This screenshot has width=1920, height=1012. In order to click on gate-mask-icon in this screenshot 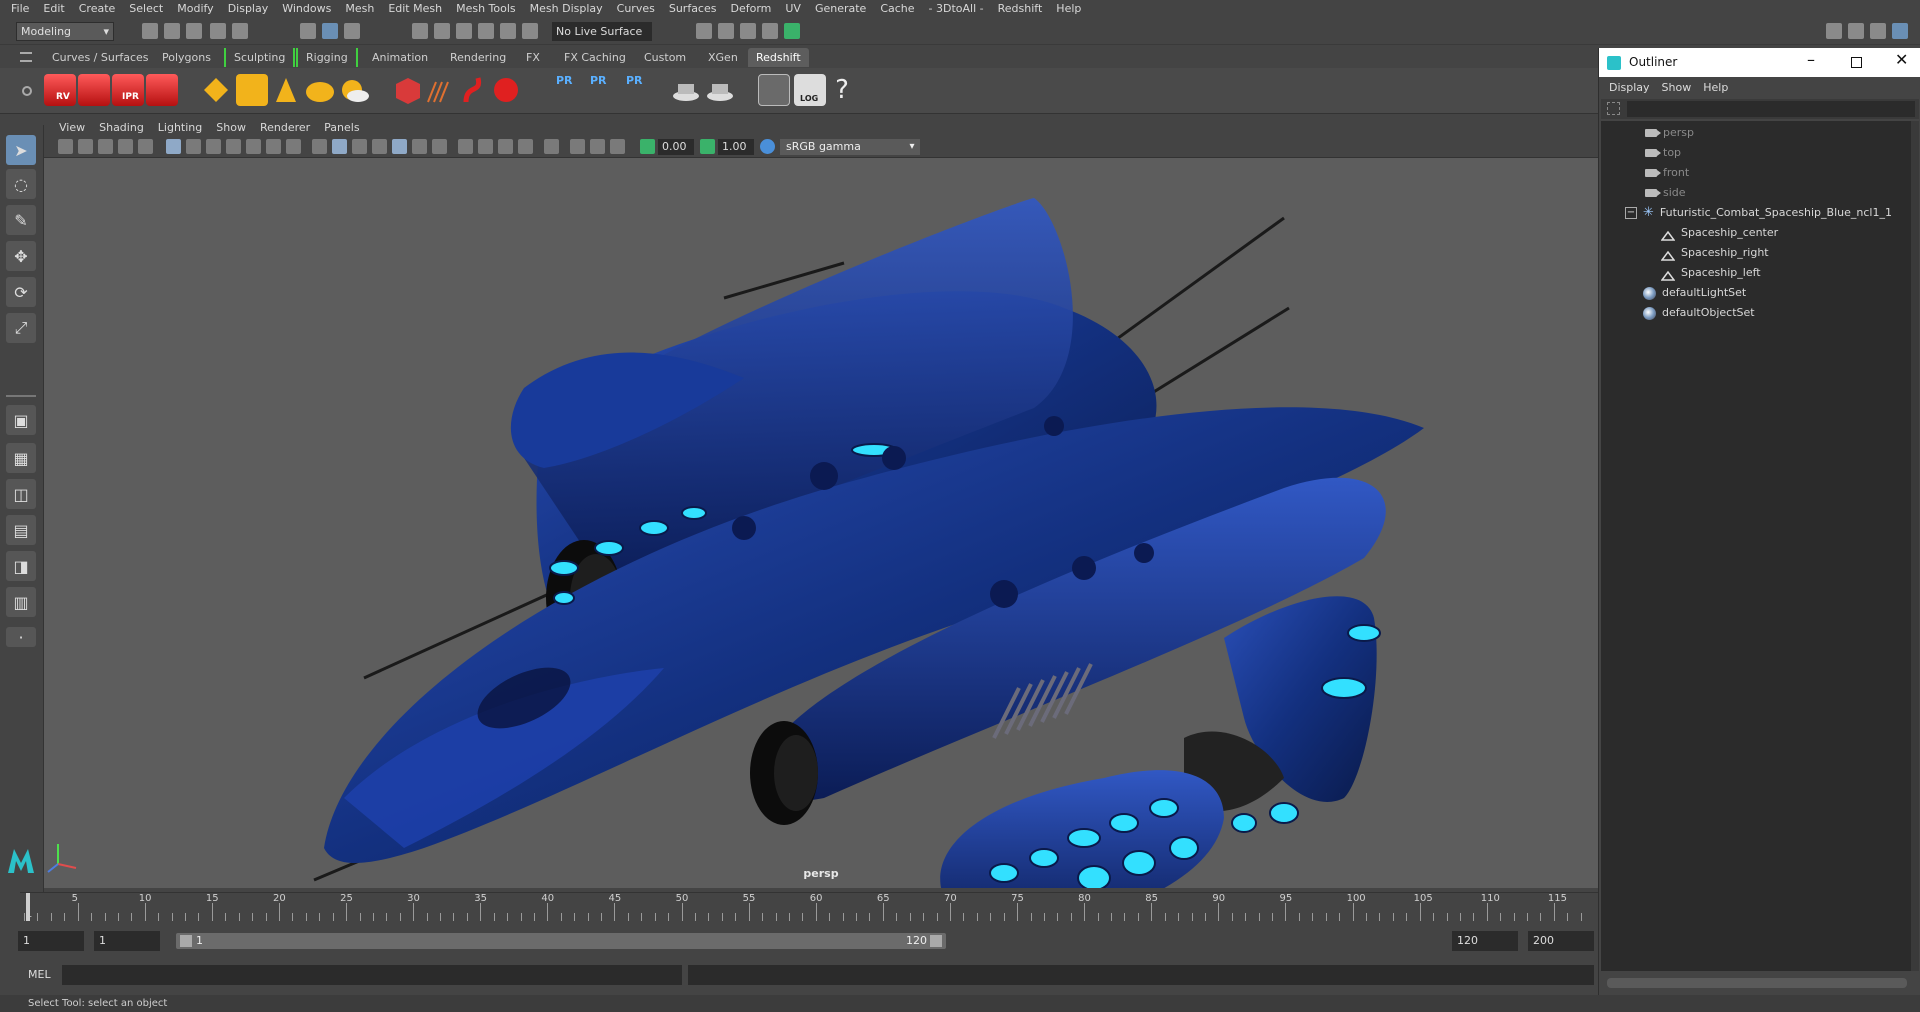, I will do `click(233, 146)`.